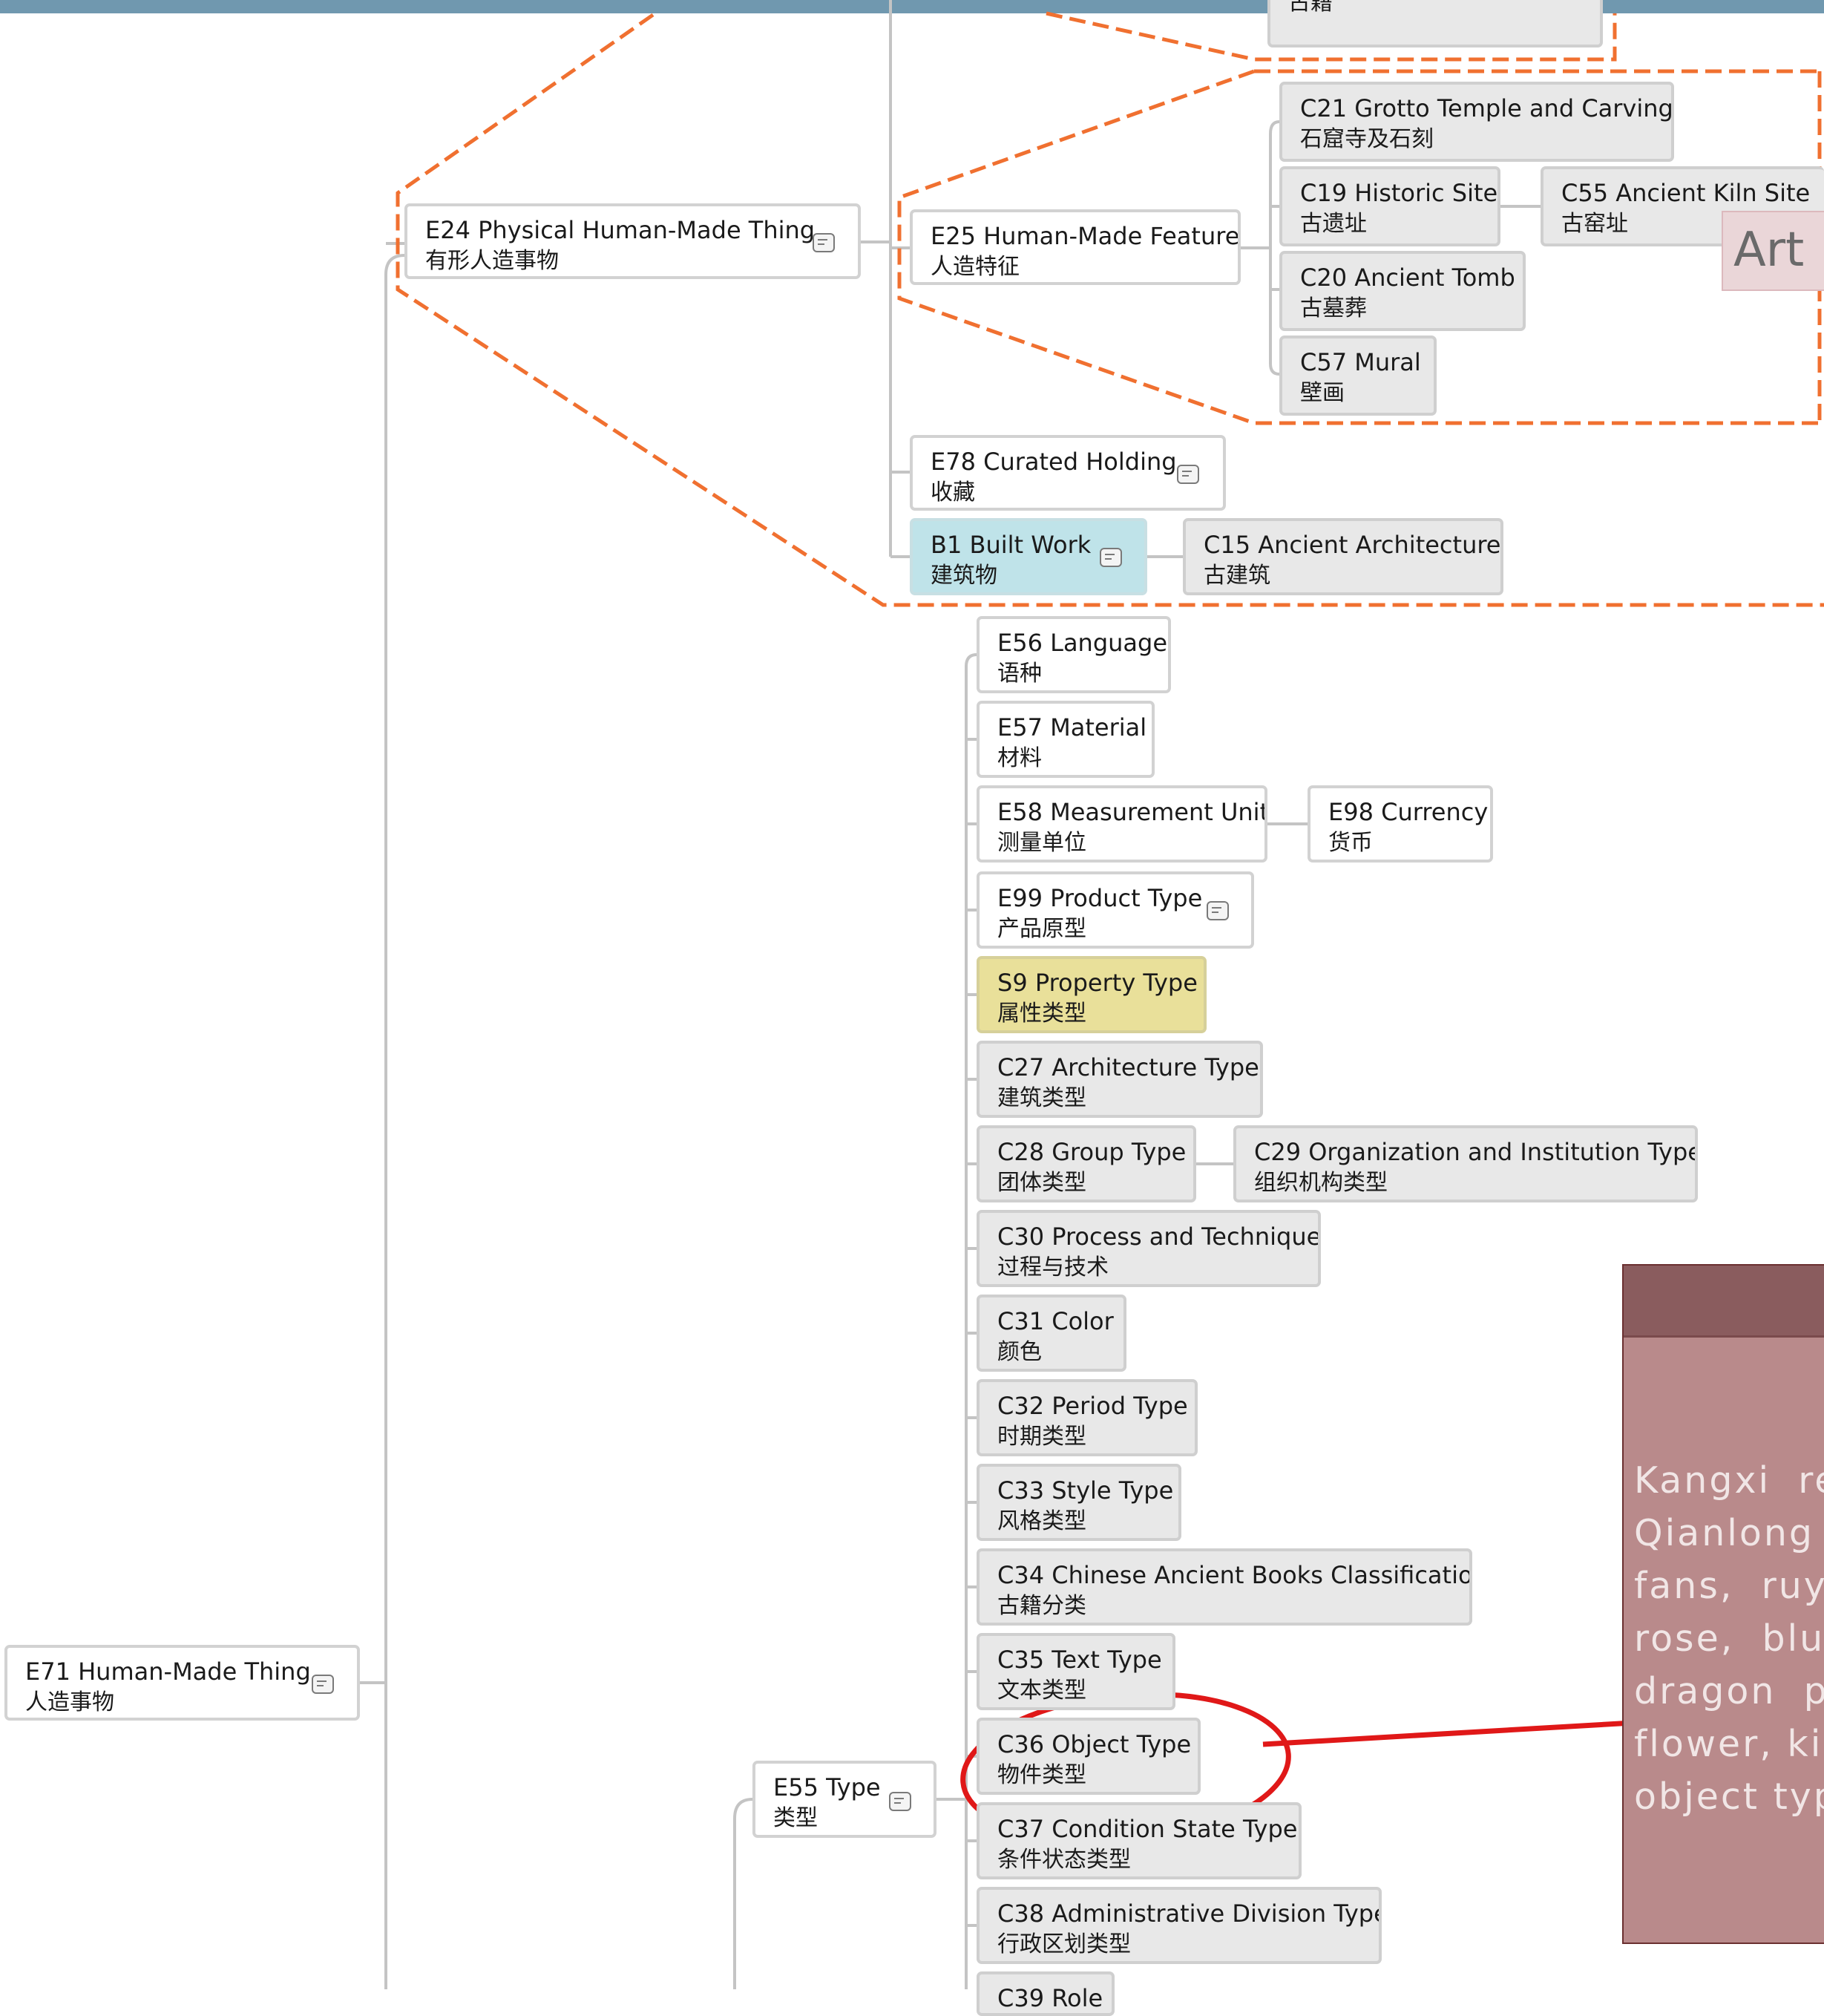 The width and height of the screenshot is (1824, 2016). What do you see at coordinates (1094, 1744) in the screenshot?
I see `node-label-en: C36 Object Type` at bounding box center [1094, 1744].